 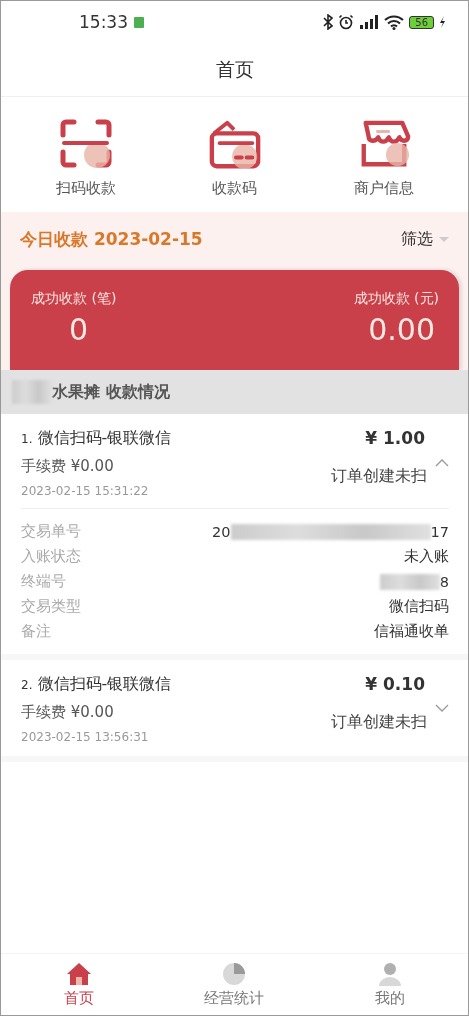 What do you see at coordinates (394, 22) in the screenshot?
I see `wifi-icon` at bounding box center [394, 22].